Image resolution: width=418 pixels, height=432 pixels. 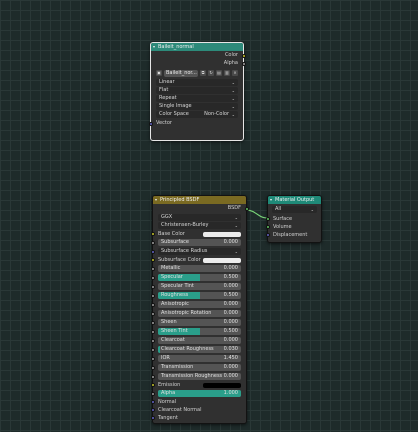 What do you see at coordinates (197, 98) in the screenshot?
I see `extension-select: Repeat ⌄` at bounding box center [197, 98].